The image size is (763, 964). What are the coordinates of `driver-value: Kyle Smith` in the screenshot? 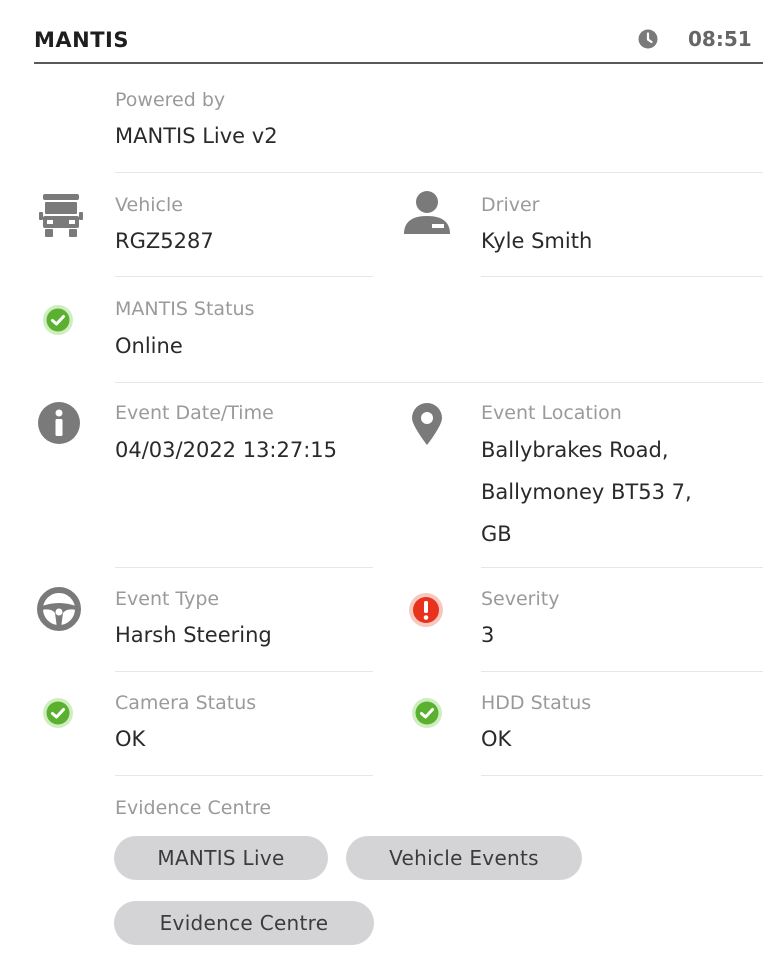 It's located at (537, 241).